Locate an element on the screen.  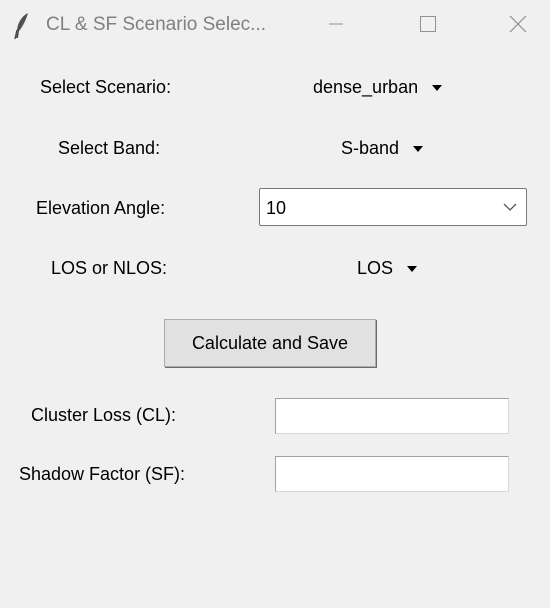
cluster-loss-field is located at coordinates (392, 416).